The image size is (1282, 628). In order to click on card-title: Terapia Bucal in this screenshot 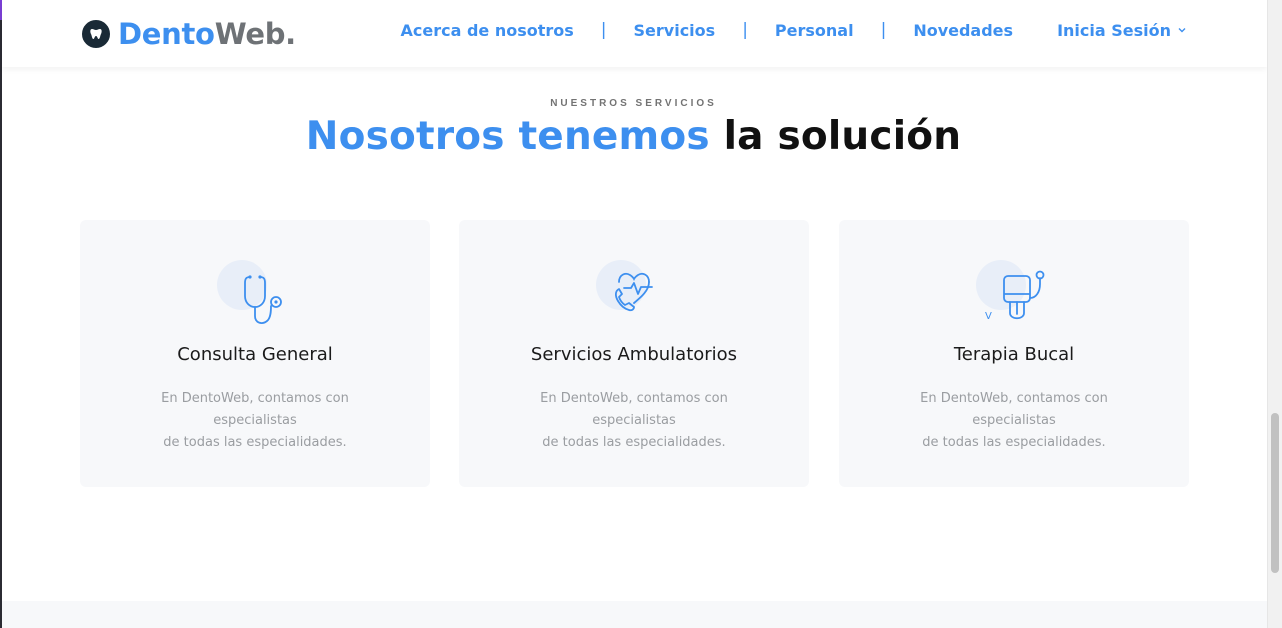, I will do `click(1014, 354)`.